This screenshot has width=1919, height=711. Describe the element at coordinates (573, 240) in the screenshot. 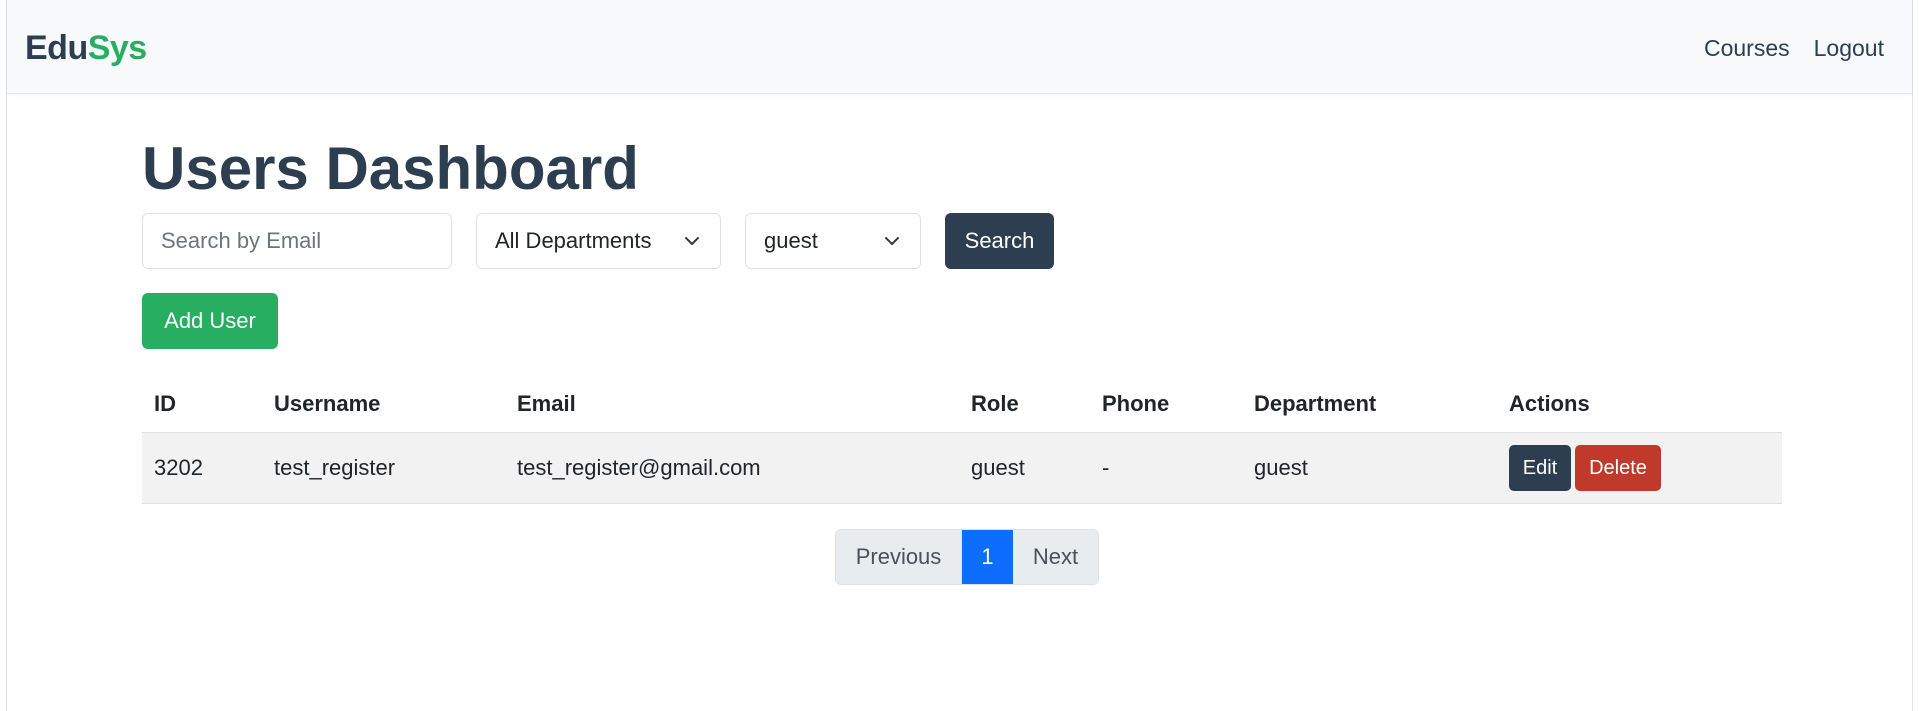

I see `department-select-value: All Departments` at that location.